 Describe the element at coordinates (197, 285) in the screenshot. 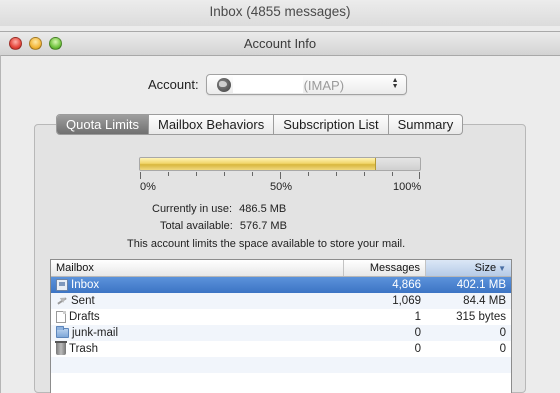

I see `mailbox-cell: Inbox` at that location.